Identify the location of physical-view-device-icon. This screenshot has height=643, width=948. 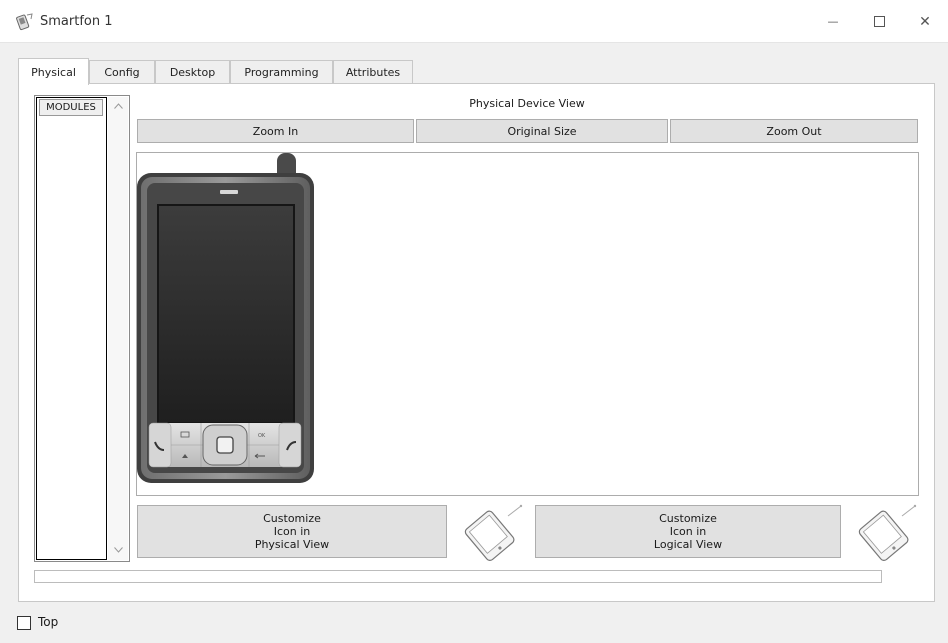
(493, 532).